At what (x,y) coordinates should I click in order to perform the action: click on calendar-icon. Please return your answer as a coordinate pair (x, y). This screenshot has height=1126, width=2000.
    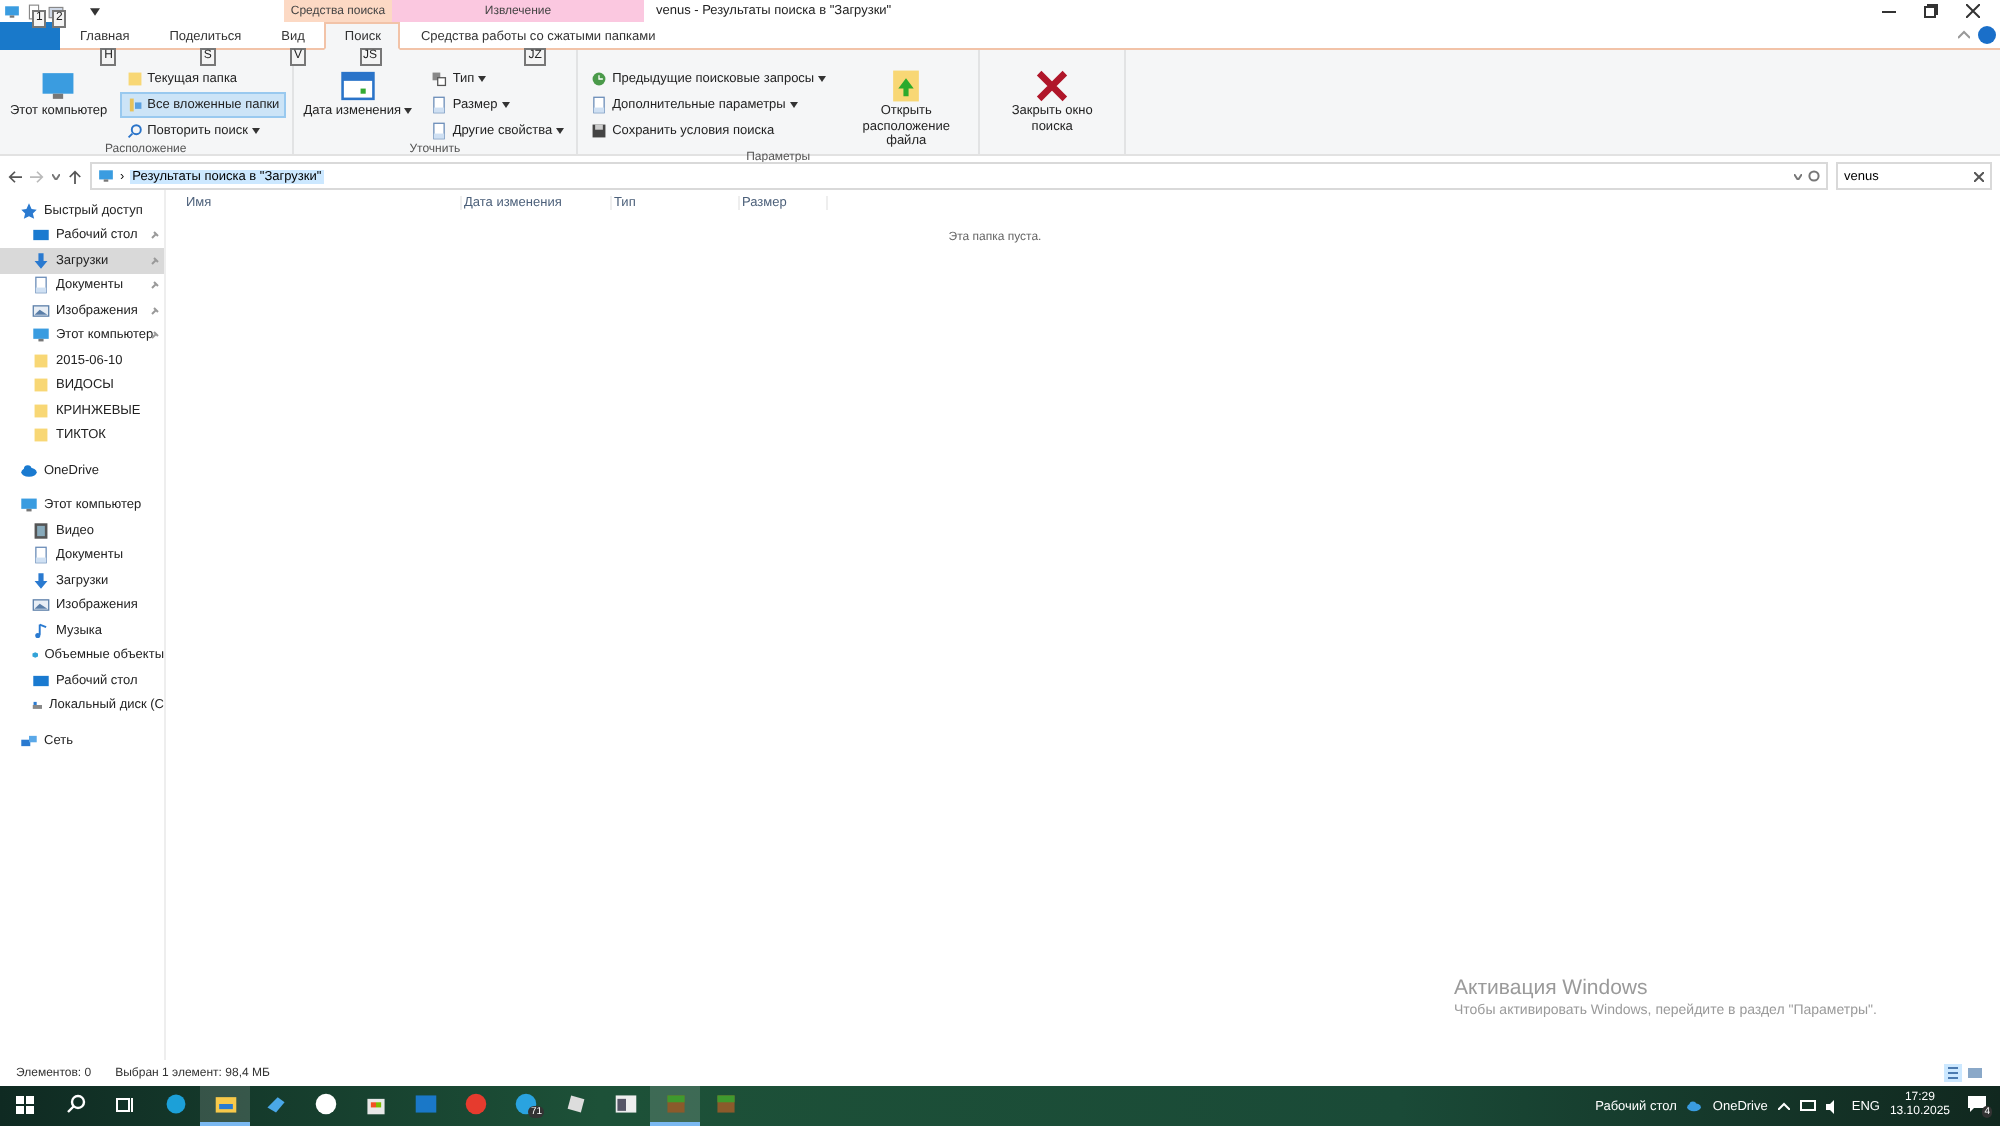
    Looking at the image, I should click on (358, 86).